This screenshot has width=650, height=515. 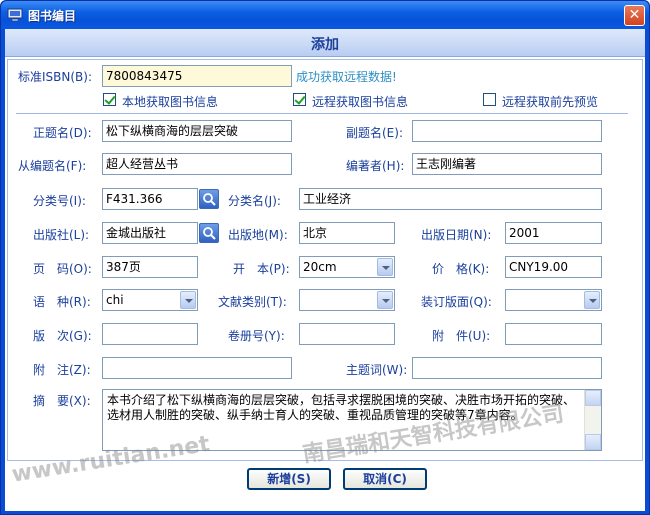 I want to click on attachment-input, so click(x=553, y=334).